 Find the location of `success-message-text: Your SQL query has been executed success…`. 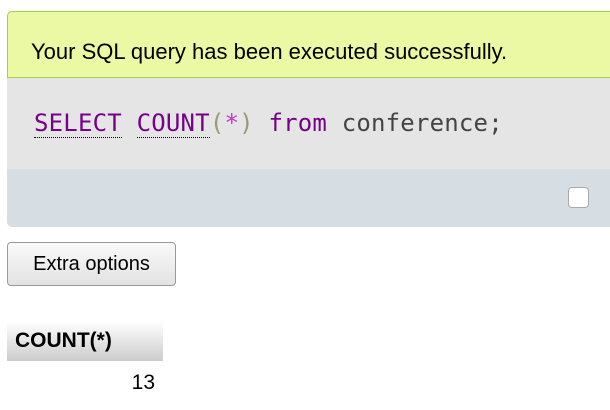

success-message-text: Your SQL query has been executed success… is located at coordinates (269, 51).